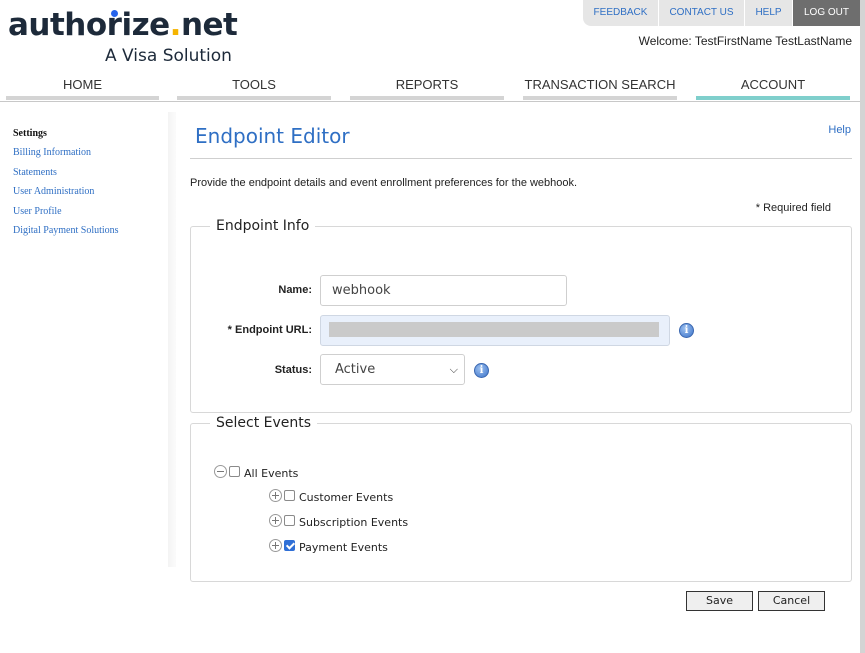  I want to click on endpoint-url-input, so click(495, 330).